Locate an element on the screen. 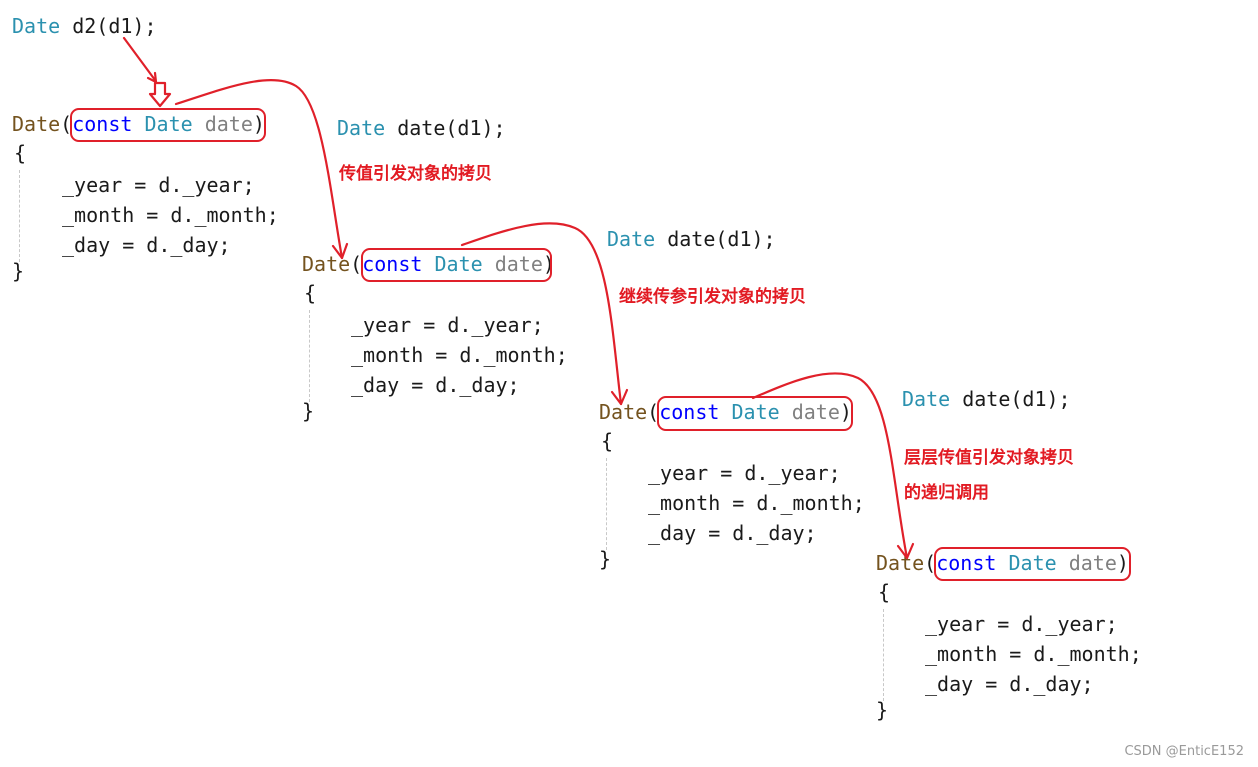 The height and width of the screenshot is (767, 1258). hollow-down-arrow is located at coordinates (160, 94).